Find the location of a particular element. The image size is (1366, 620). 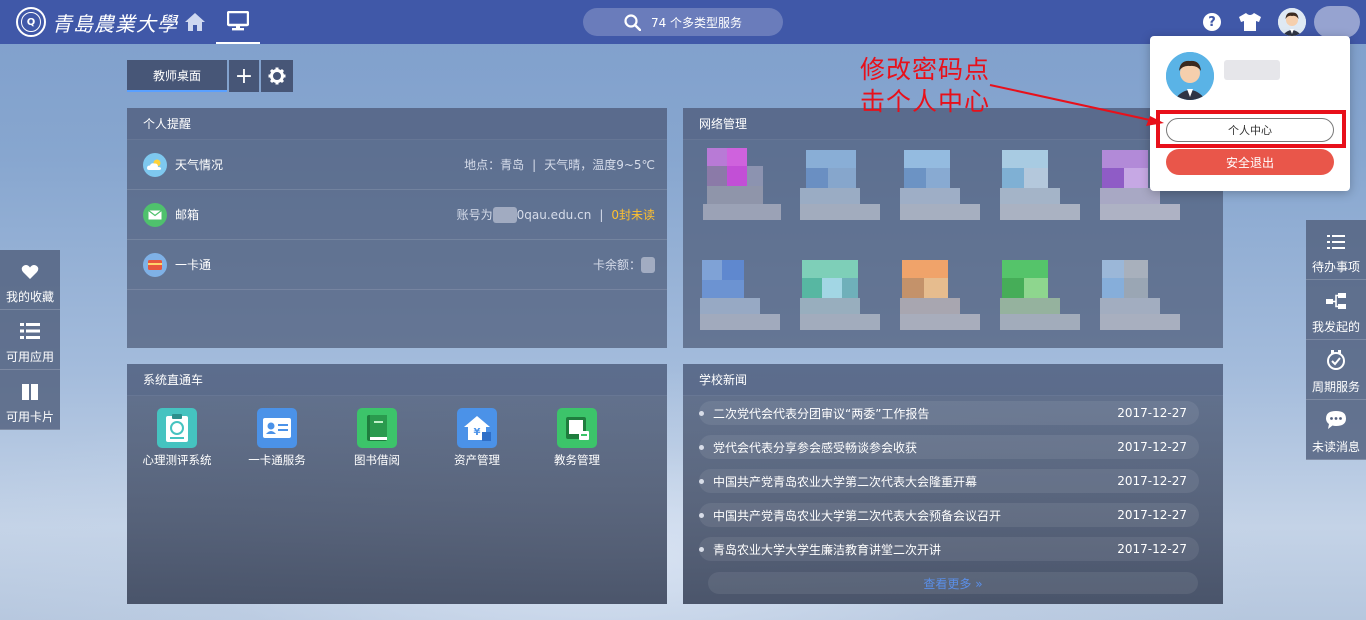

search-label: 74 个多类型服务 is located at coordinates (696, 22).